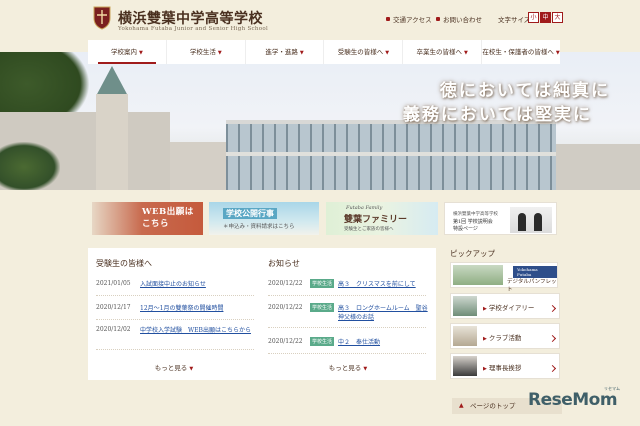 This screenshot has height=426, width=640. What do you see at coordinates (202, 52) in the screenshot?
I see `nav-label: 学校生活` at bounding box center [202, 52].